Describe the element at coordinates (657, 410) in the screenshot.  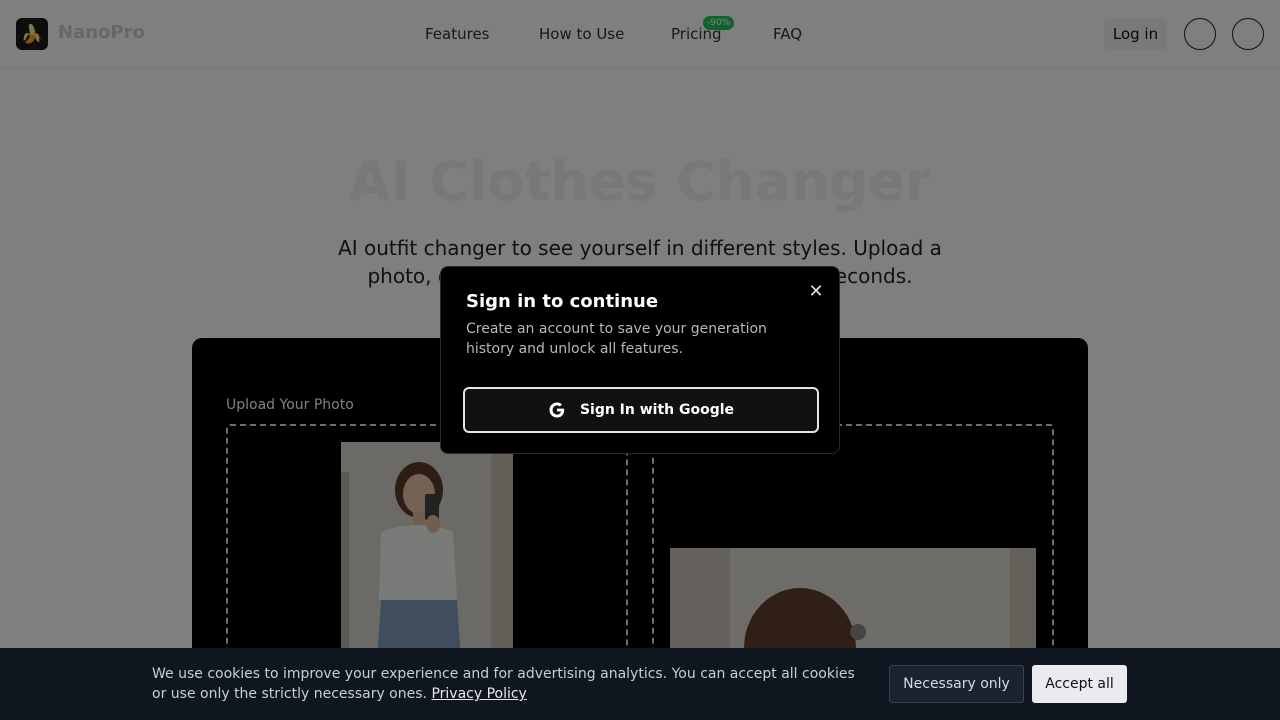
I see `google-sign-in-label: Sign In with Google` at that location.